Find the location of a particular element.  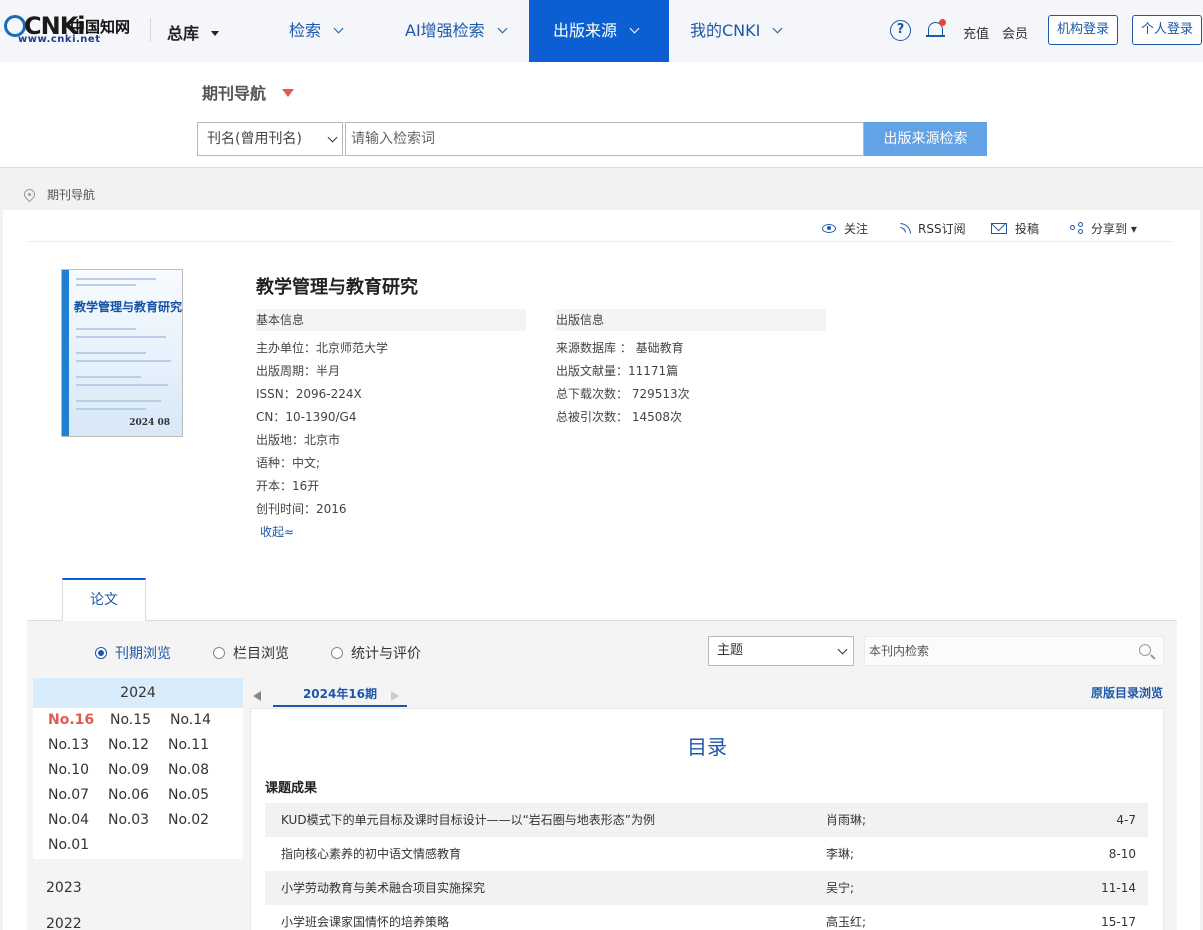

issue-no07: No.07 is located at coordinates (68, 795).